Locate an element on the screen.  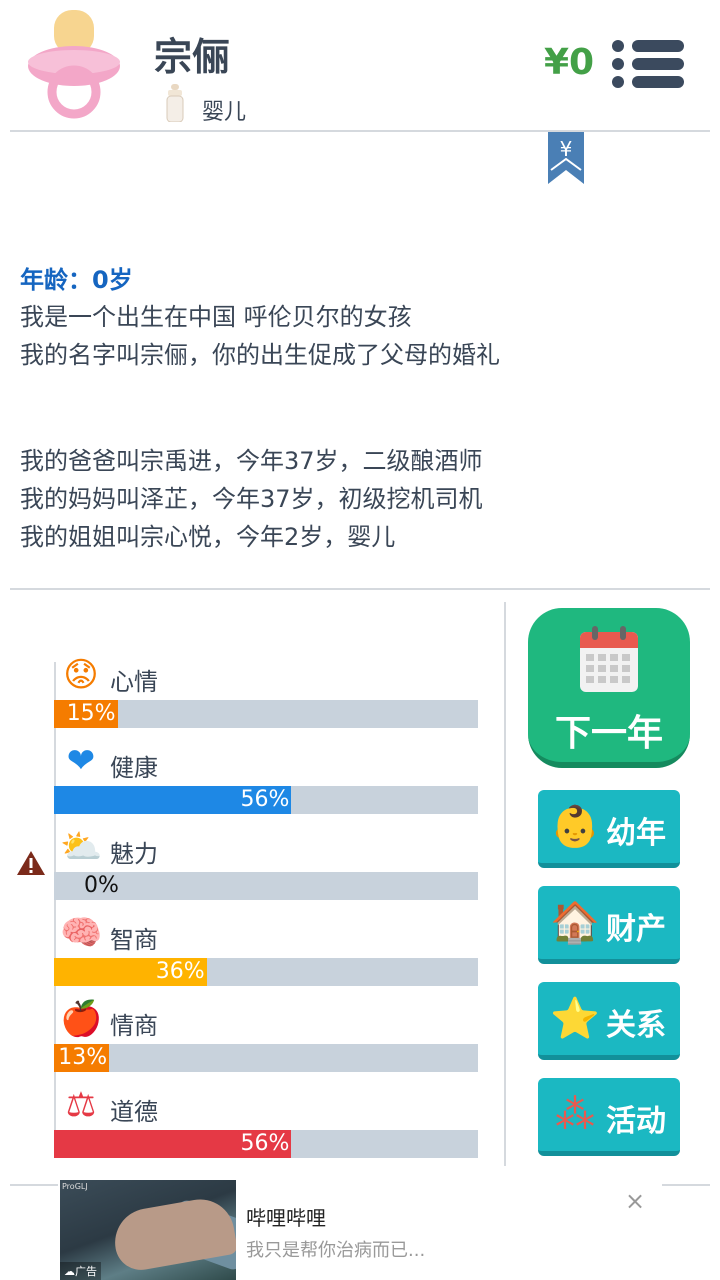
money-bookmark-icon: ¥ is located at coordinates (566, 158).